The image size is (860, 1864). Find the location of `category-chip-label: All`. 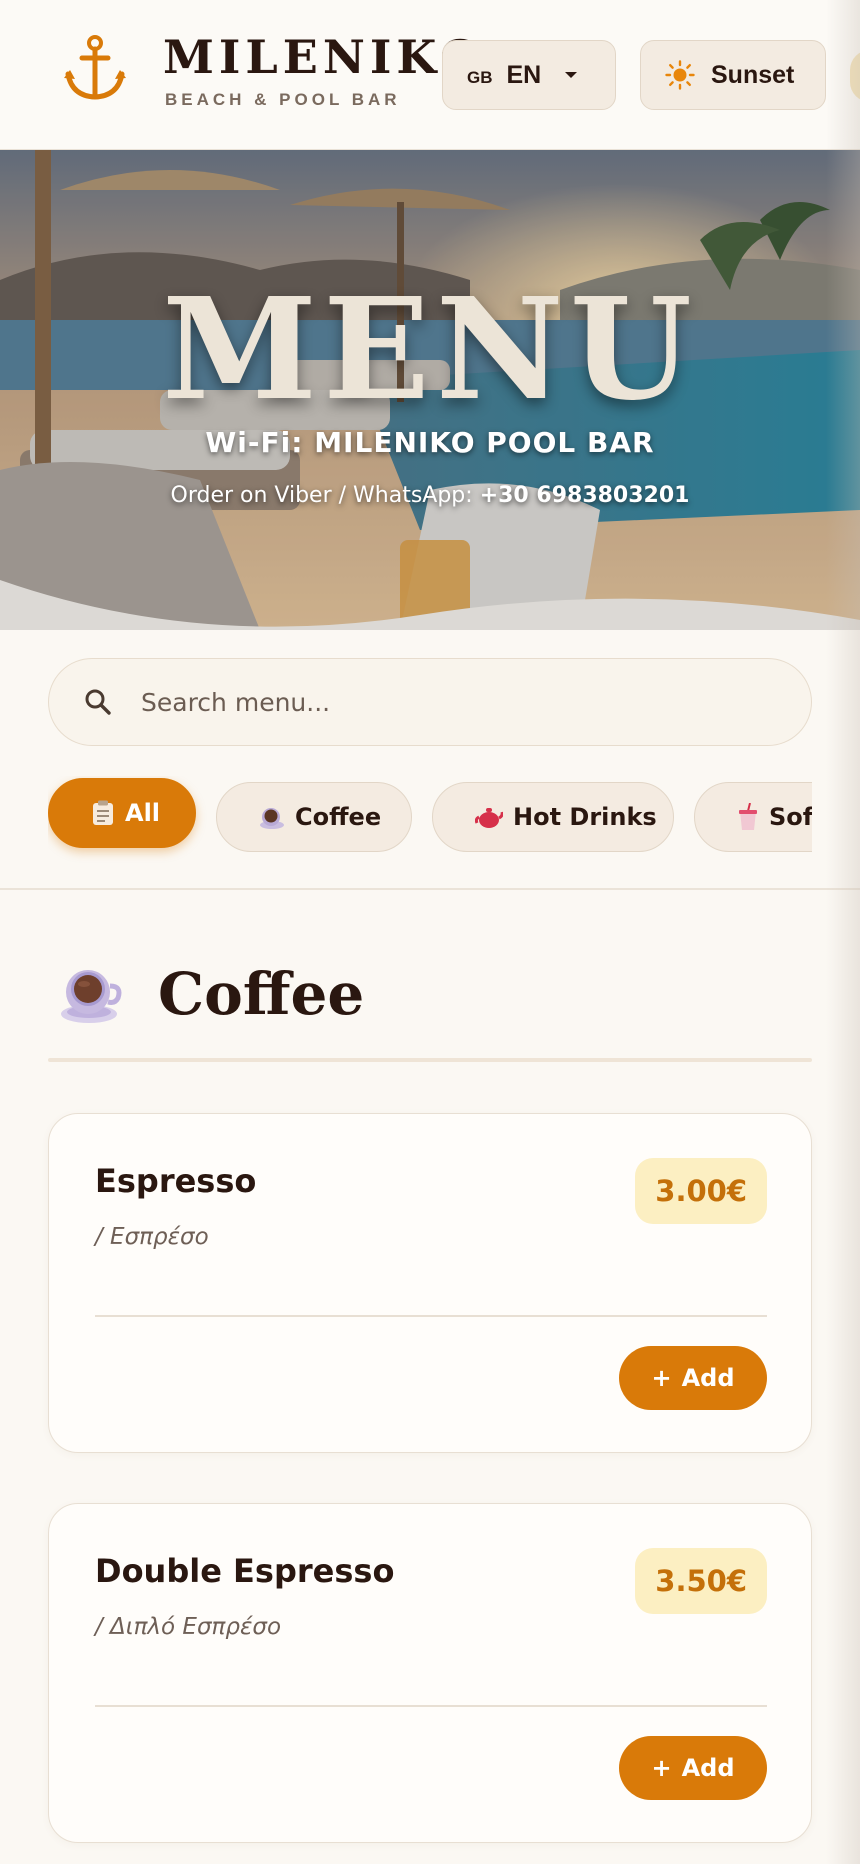

category-chip-label: All is located at coordinates (143, 813).